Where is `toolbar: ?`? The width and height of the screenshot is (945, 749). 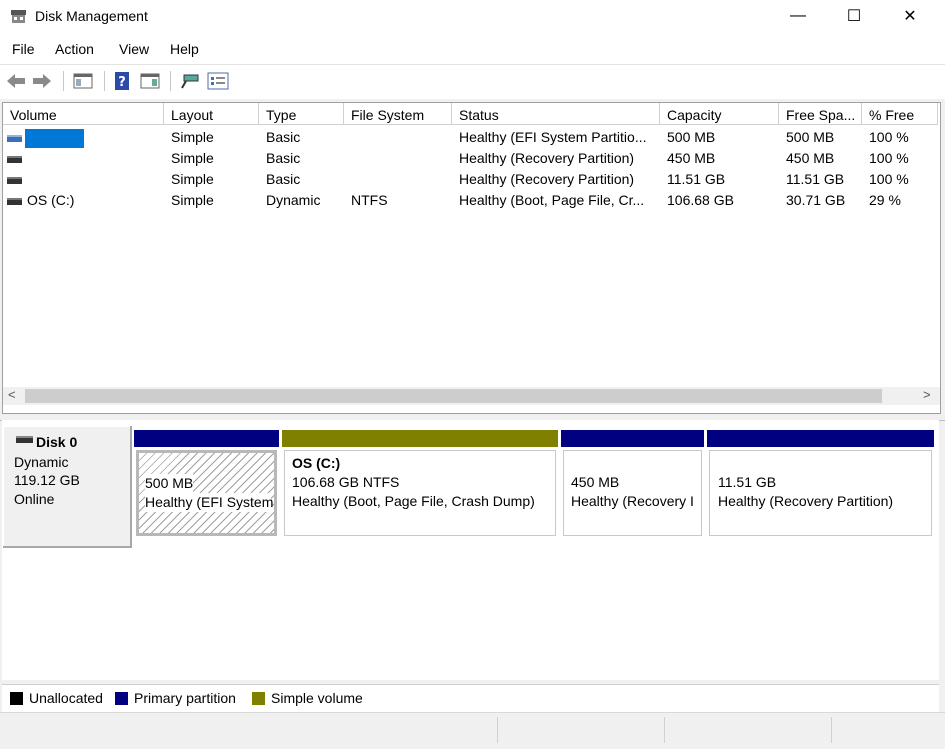 toolbar: ? is located at coordinates (472, 81).